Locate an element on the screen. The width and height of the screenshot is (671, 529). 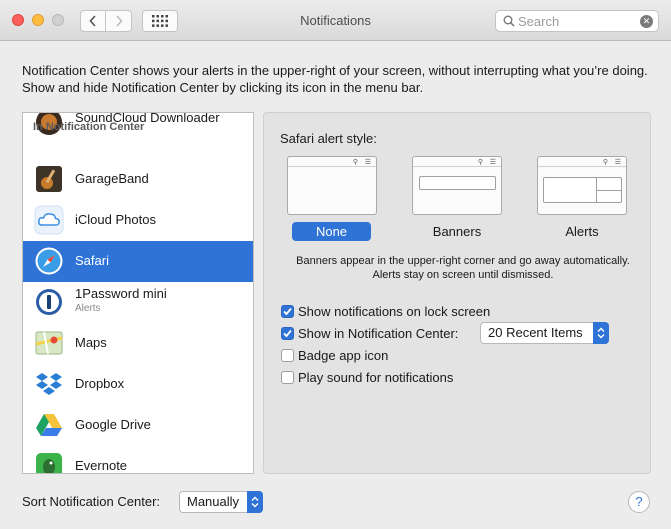
sidebar-item-google-drive: Google Drive is located at coordinates (138, 425).